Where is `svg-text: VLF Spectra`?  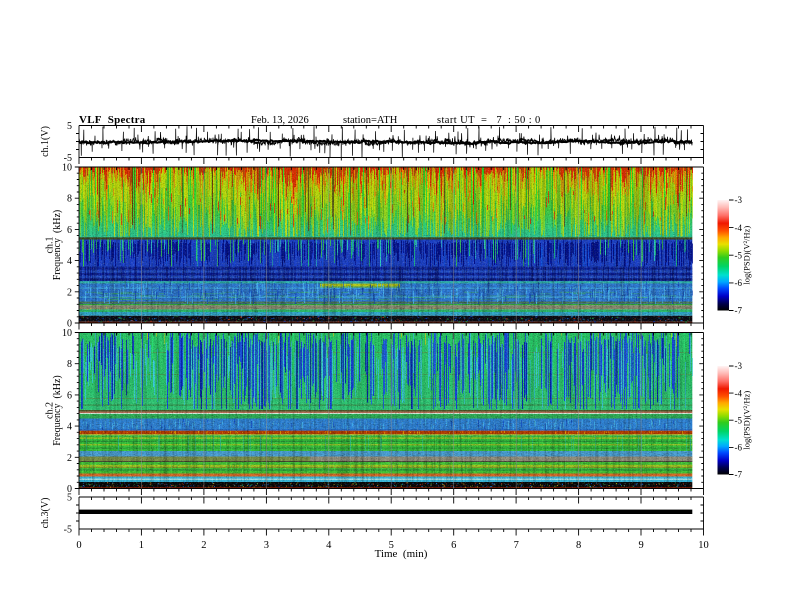
svg-text: VLF Spectra is located at coordinates (112, 120).